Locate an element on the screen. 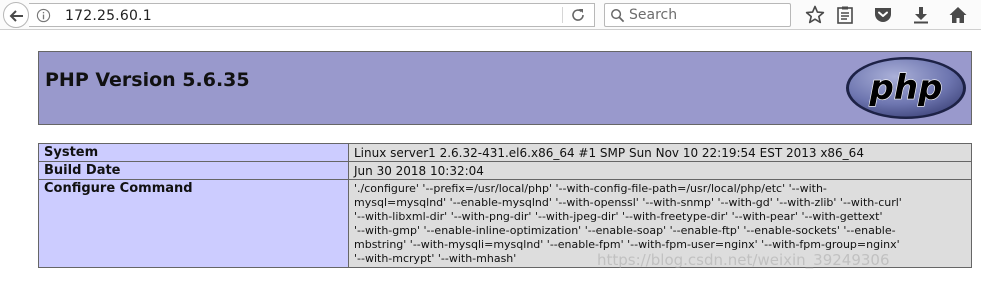  download-arrow-icon is located at coordinates (921, 15).